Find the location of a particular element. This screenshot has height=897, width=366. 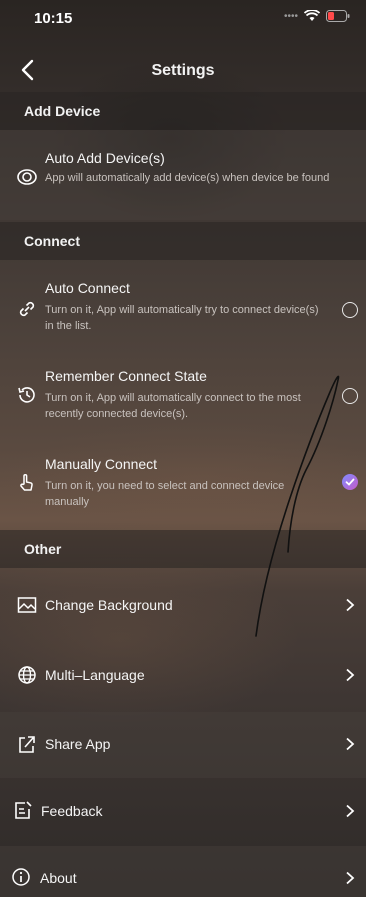

auto-connect-radio is located at coordinates (350, 310).